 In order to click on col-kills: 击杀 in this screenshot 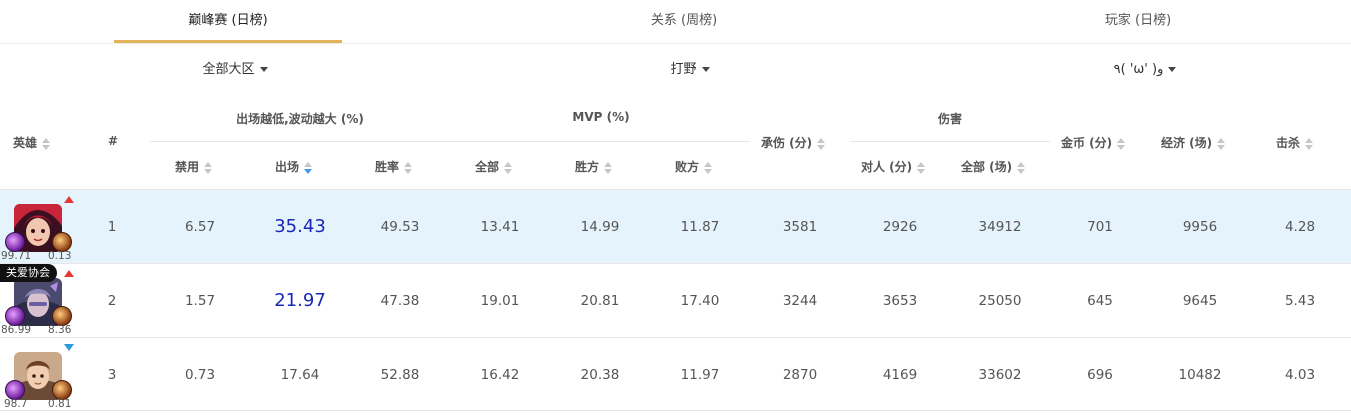, I will do `click(1295, 142)`.